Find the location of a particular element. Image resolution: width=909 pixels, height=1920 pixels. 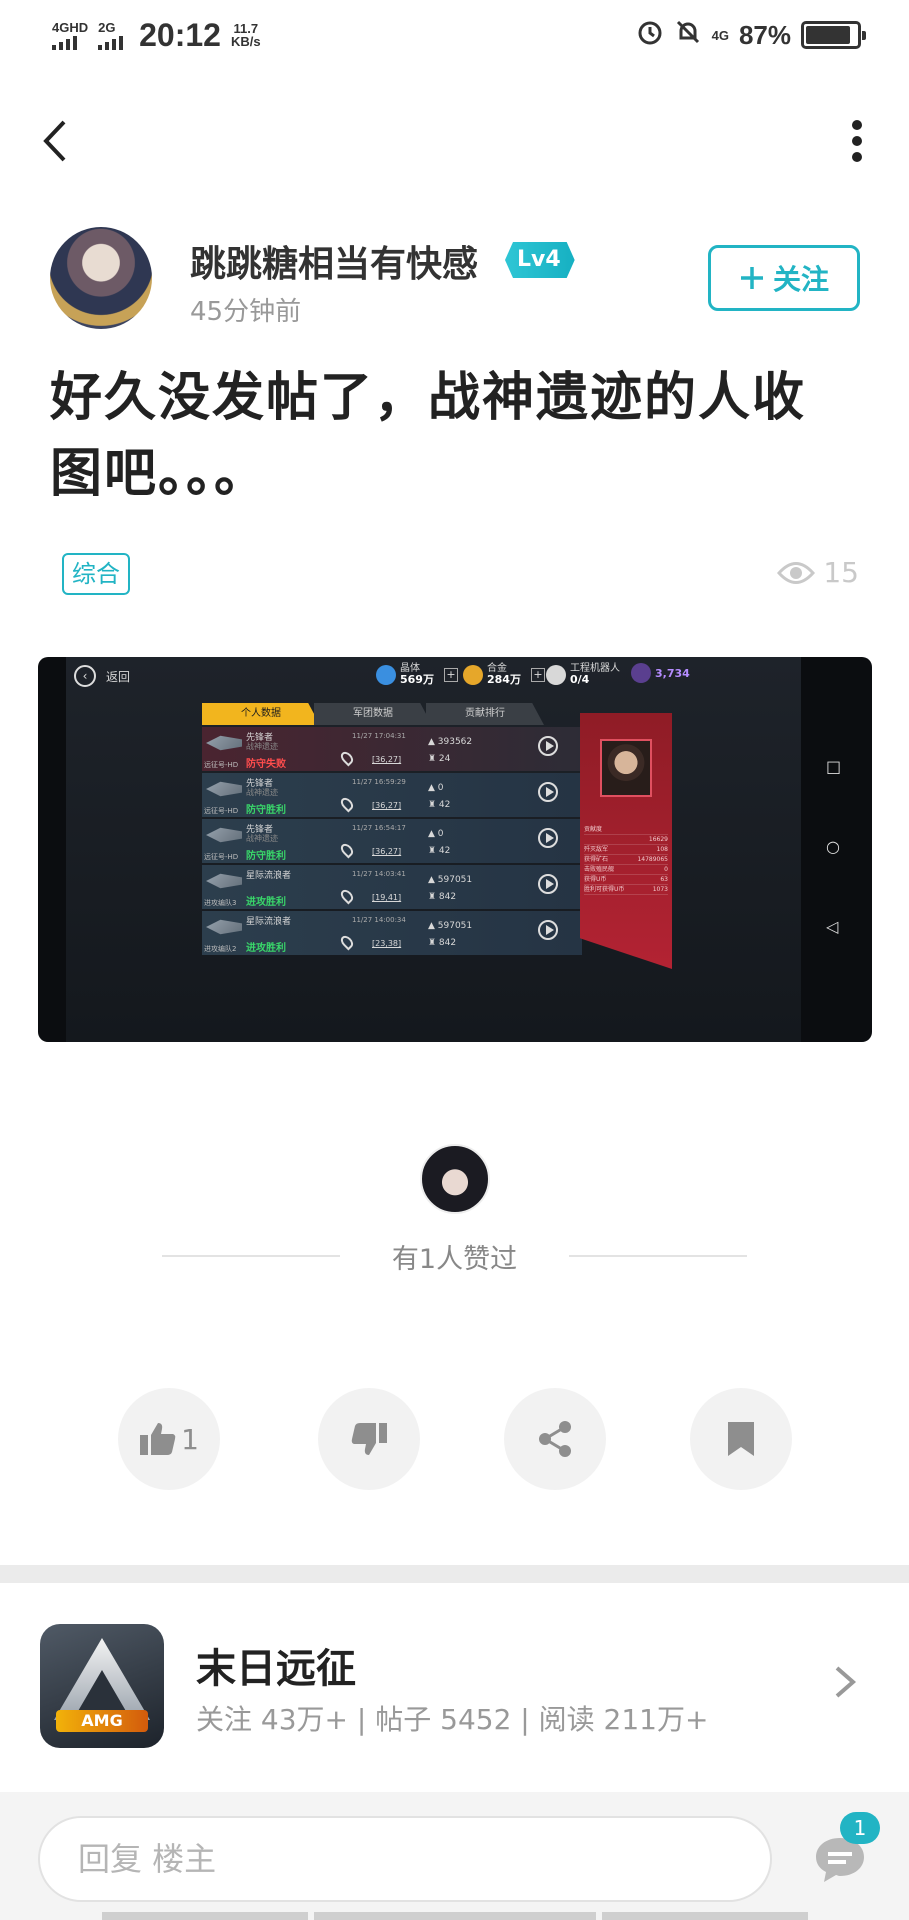

like-button: 1 is located at coordinates (169, 1439).